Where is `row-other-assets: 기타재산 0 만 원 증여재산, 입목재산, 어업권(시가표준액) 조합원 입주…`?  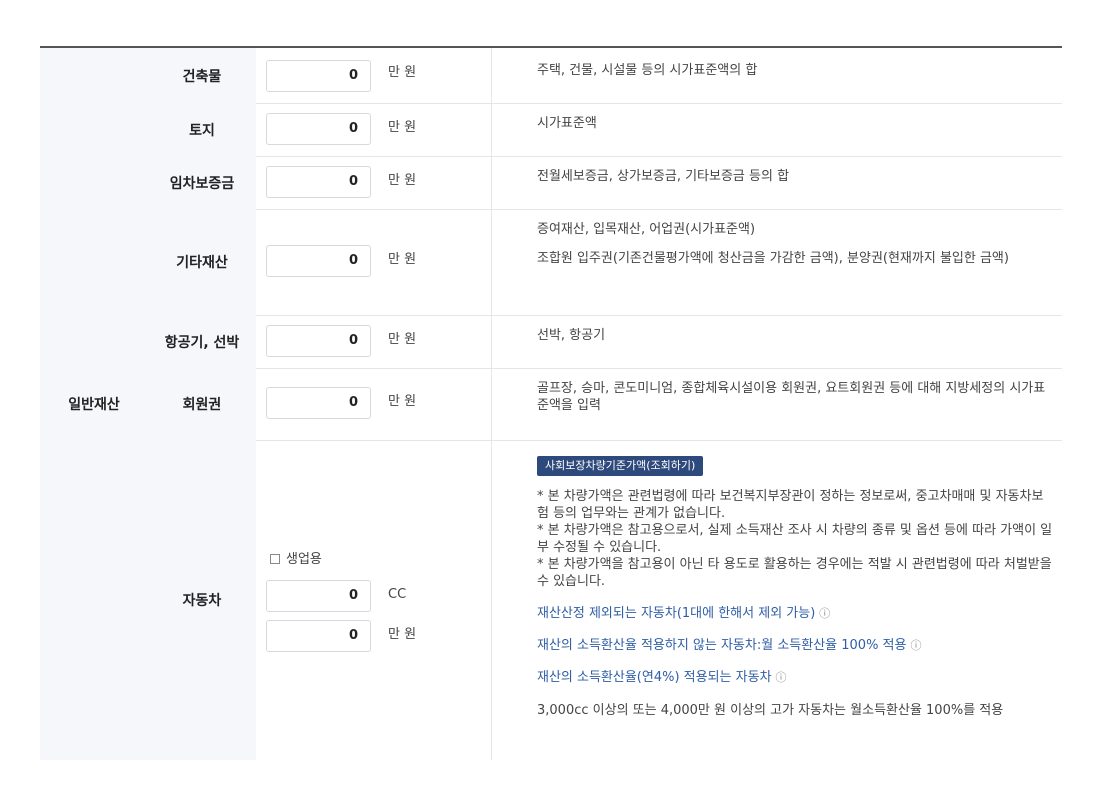 row-other-assets: 기타재산 0 만 원 증여재산, 입목재산, 어업권(시가표준액) 조합원 입주… is located at coordinates (605, 262).